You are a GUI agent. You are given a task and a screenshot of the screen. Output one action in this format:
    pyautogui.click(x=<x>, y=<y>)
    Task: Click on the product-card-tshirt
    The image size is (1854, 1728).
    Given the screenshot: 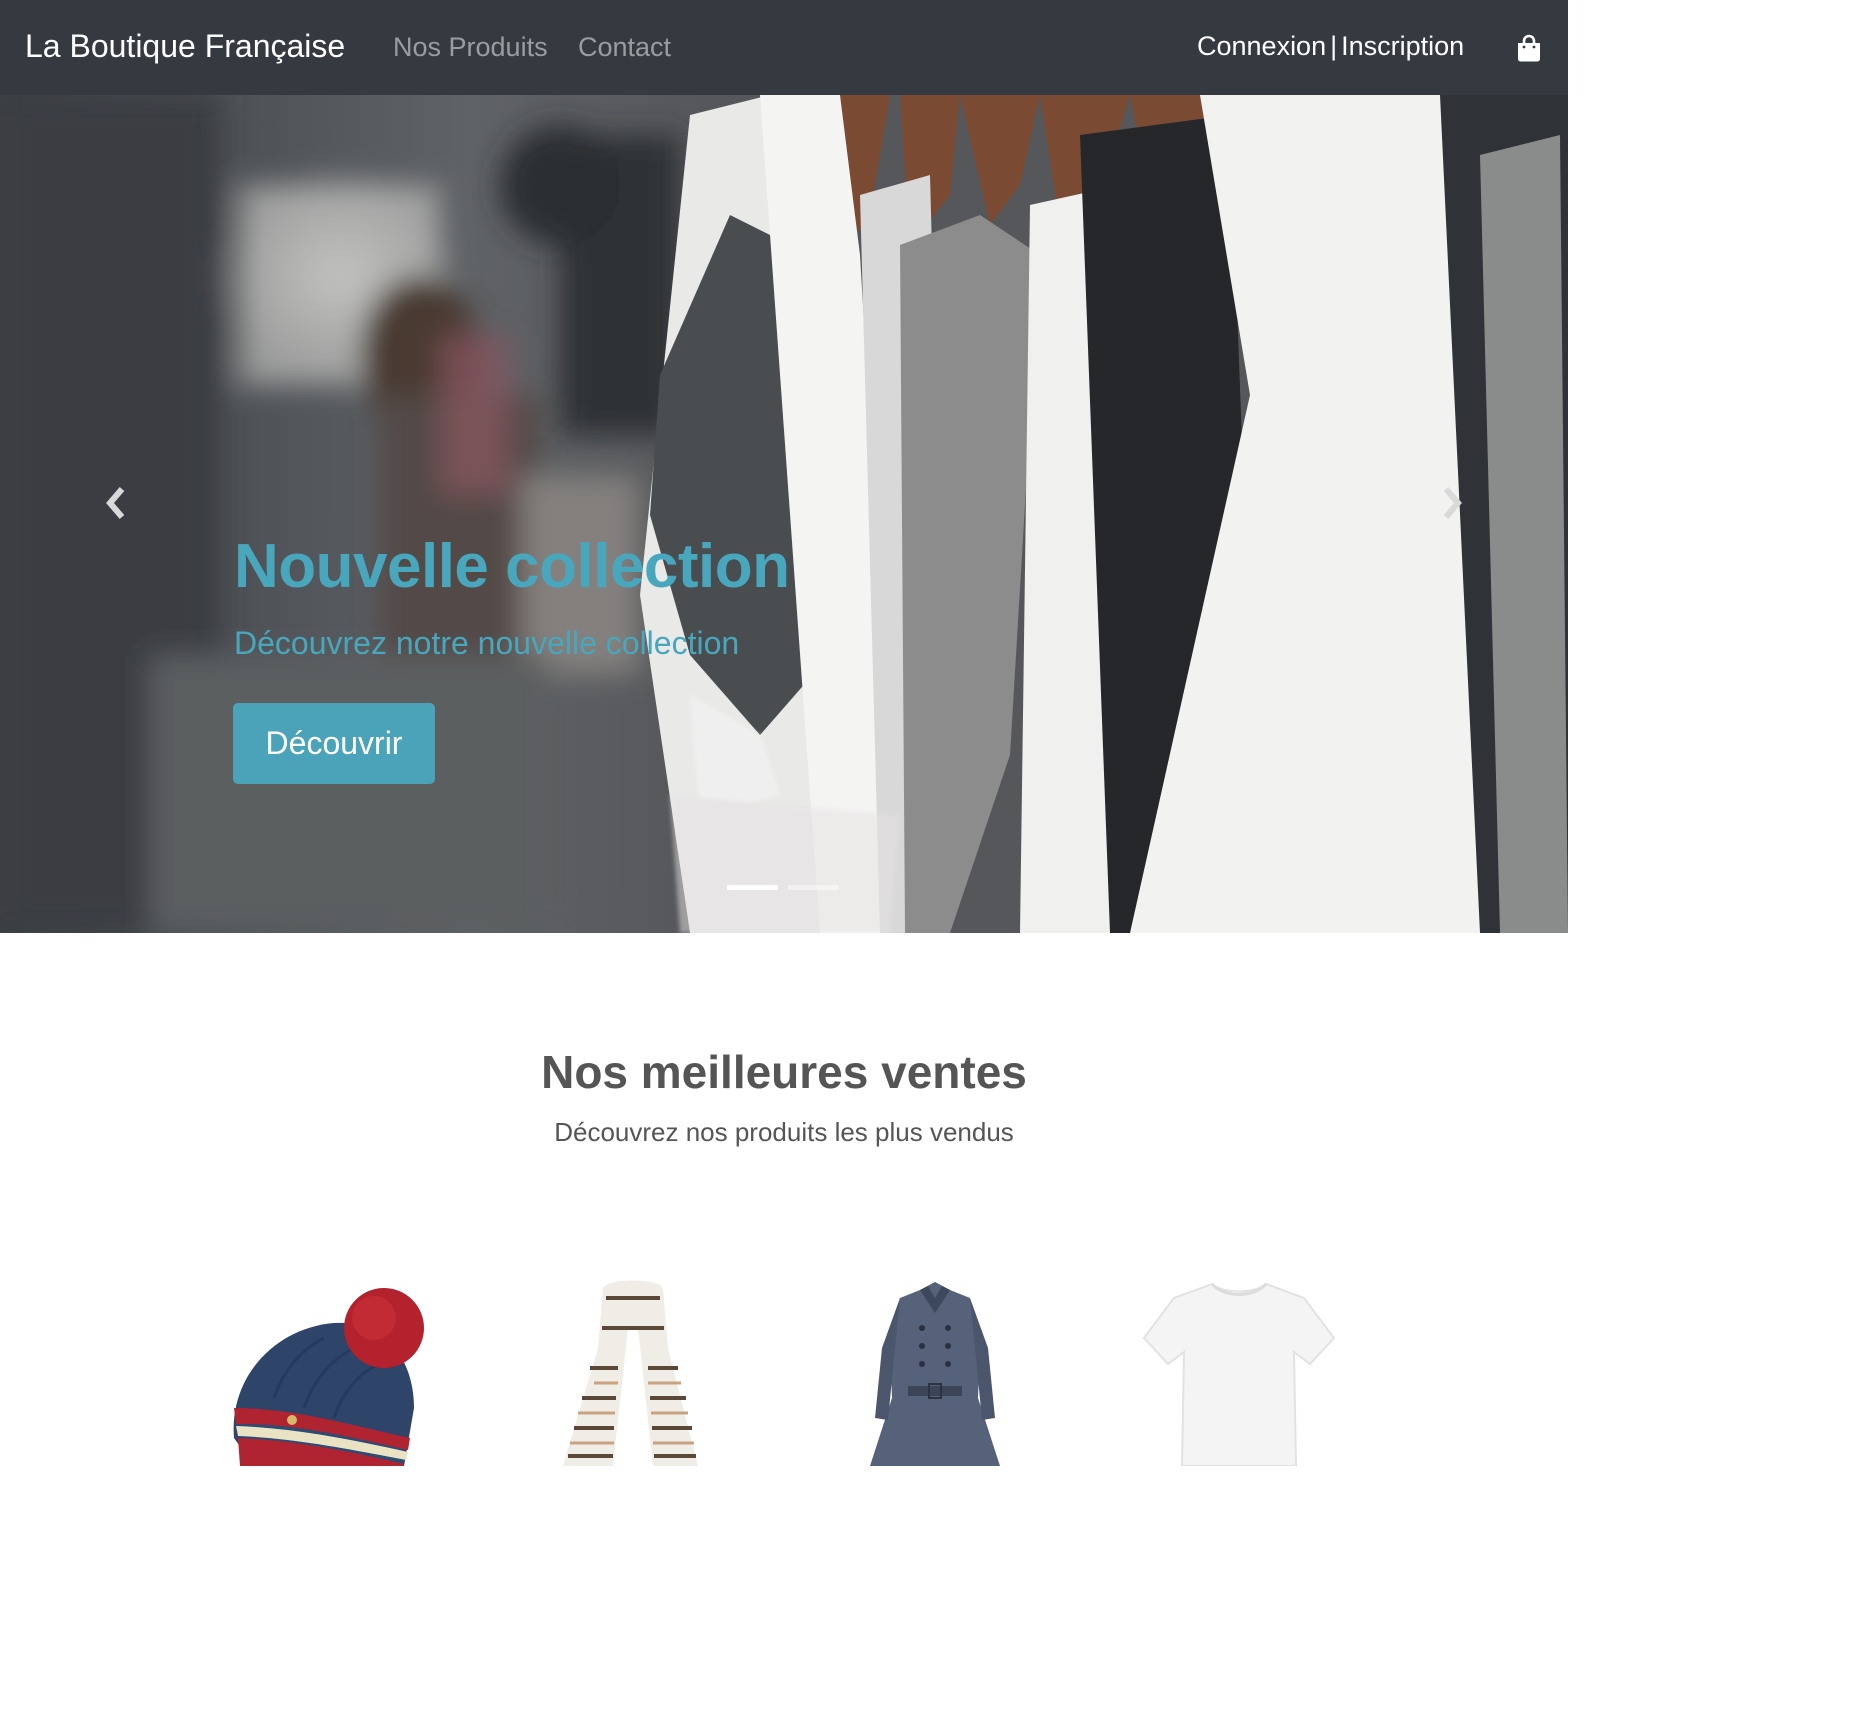 What is the action you would take?
    pyautogui.click(x=1239, y=1367)
    